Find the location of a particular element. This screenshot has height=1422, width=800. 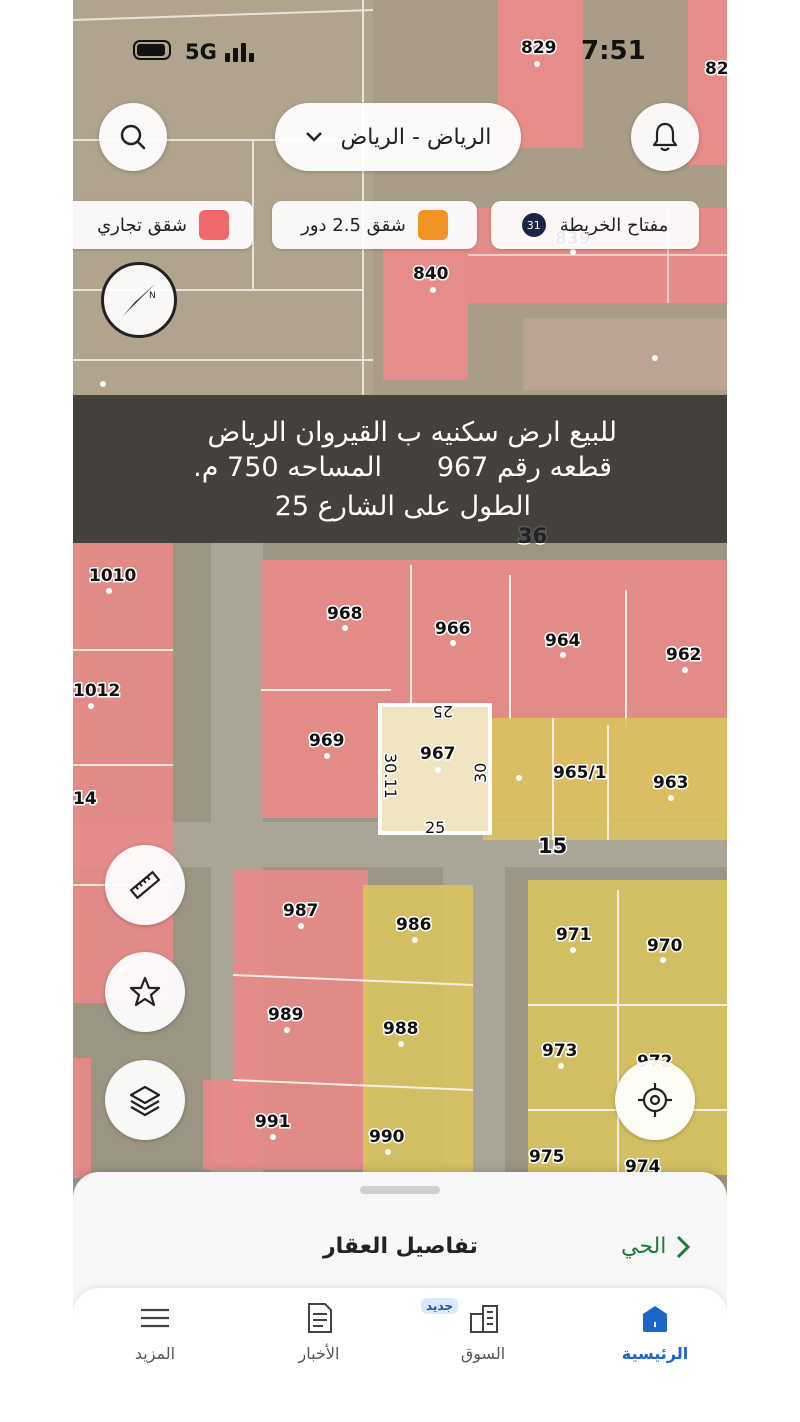

layers-button is located at coordinates (145, 1100).